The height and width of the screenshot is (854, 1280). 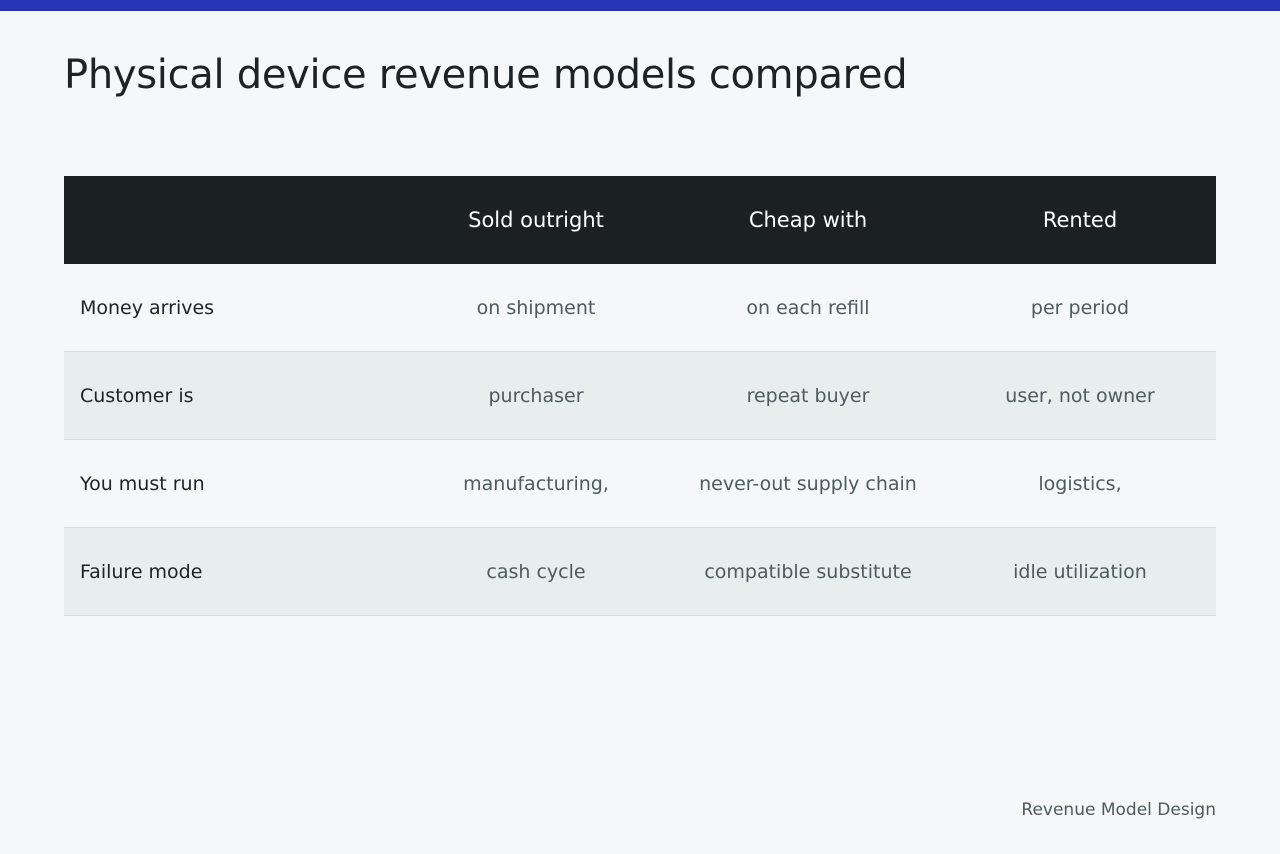 I want to click on column-header-cheap-with: Cheap with, so click(x=808, y=220).